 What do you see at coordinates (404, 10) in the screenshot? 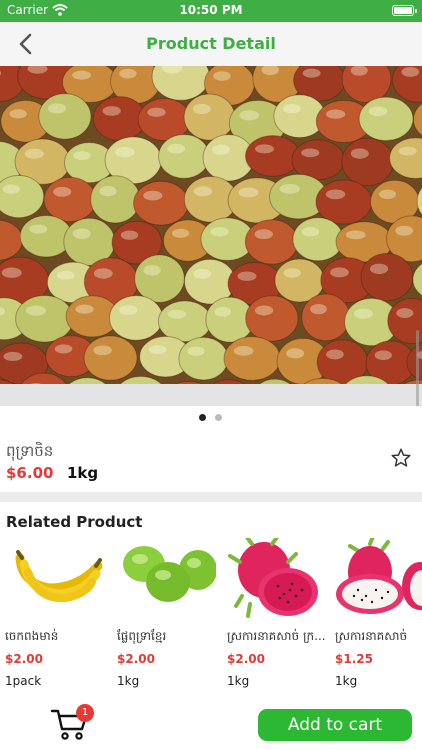
I see `battery-icon` at bounding box center [404, 10].